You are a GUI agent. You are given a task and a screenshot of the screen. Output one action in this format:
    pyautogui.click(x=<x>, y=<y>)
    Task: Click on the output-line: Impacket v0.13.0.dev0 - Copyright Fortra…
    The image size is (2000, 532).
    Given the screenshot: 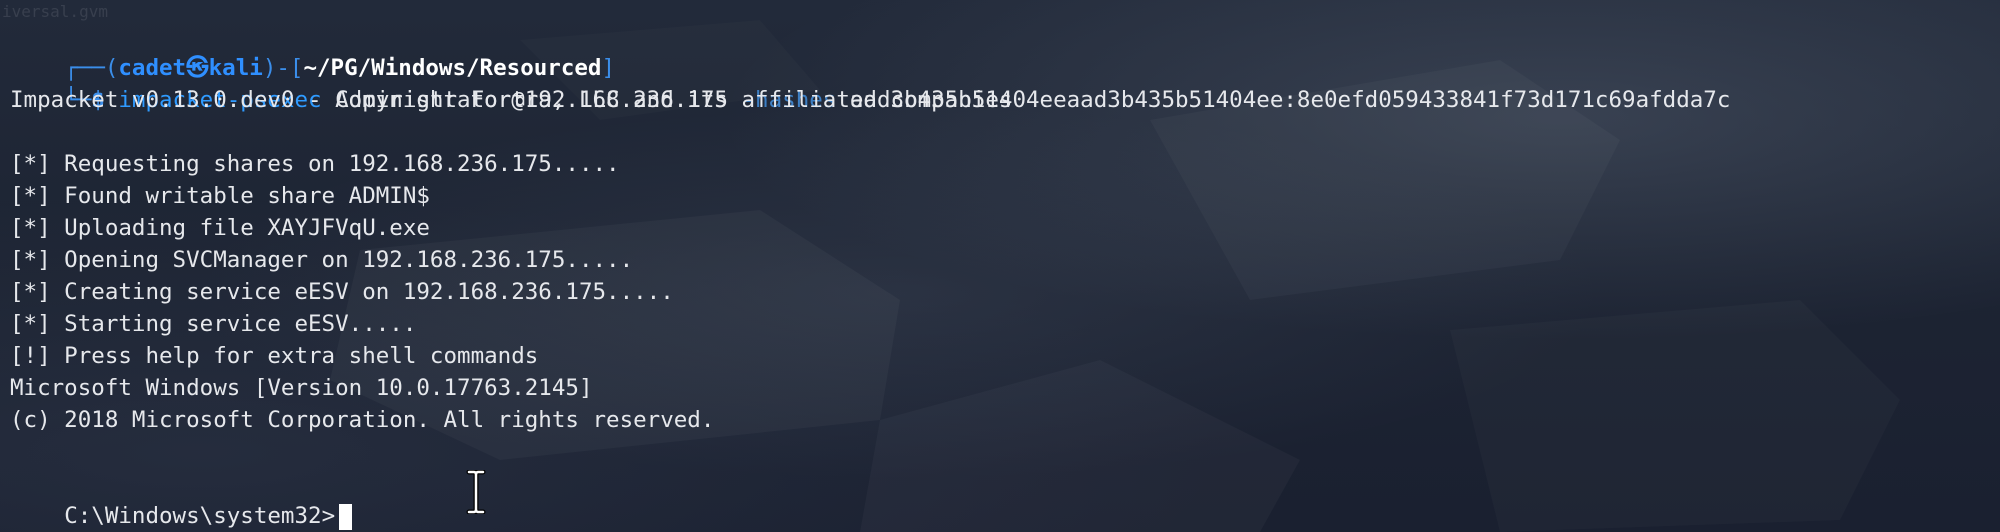 What is the action you would take?
    pyautogui.click(x=511, y=100)
    